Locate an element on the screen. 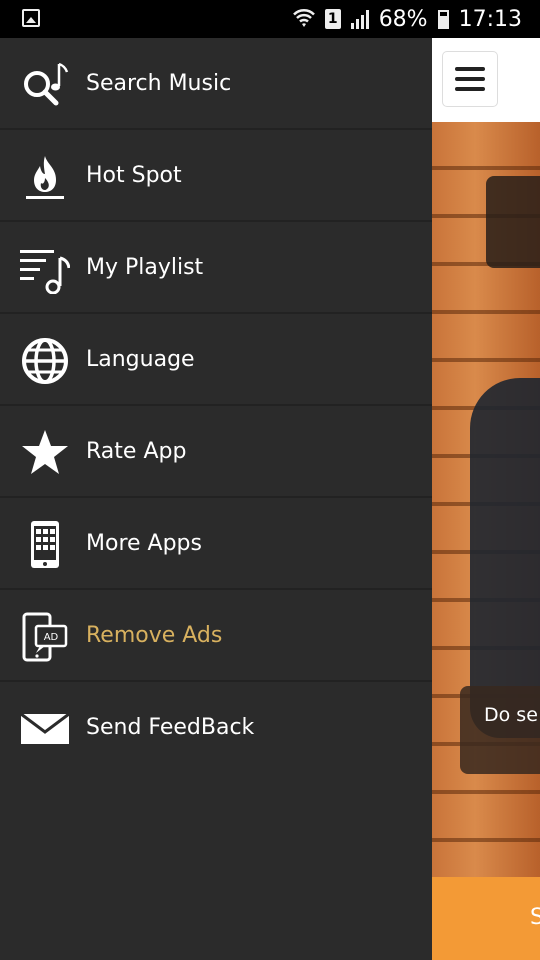  remove-ads-icon: AD is located at coordinates (45, 637).